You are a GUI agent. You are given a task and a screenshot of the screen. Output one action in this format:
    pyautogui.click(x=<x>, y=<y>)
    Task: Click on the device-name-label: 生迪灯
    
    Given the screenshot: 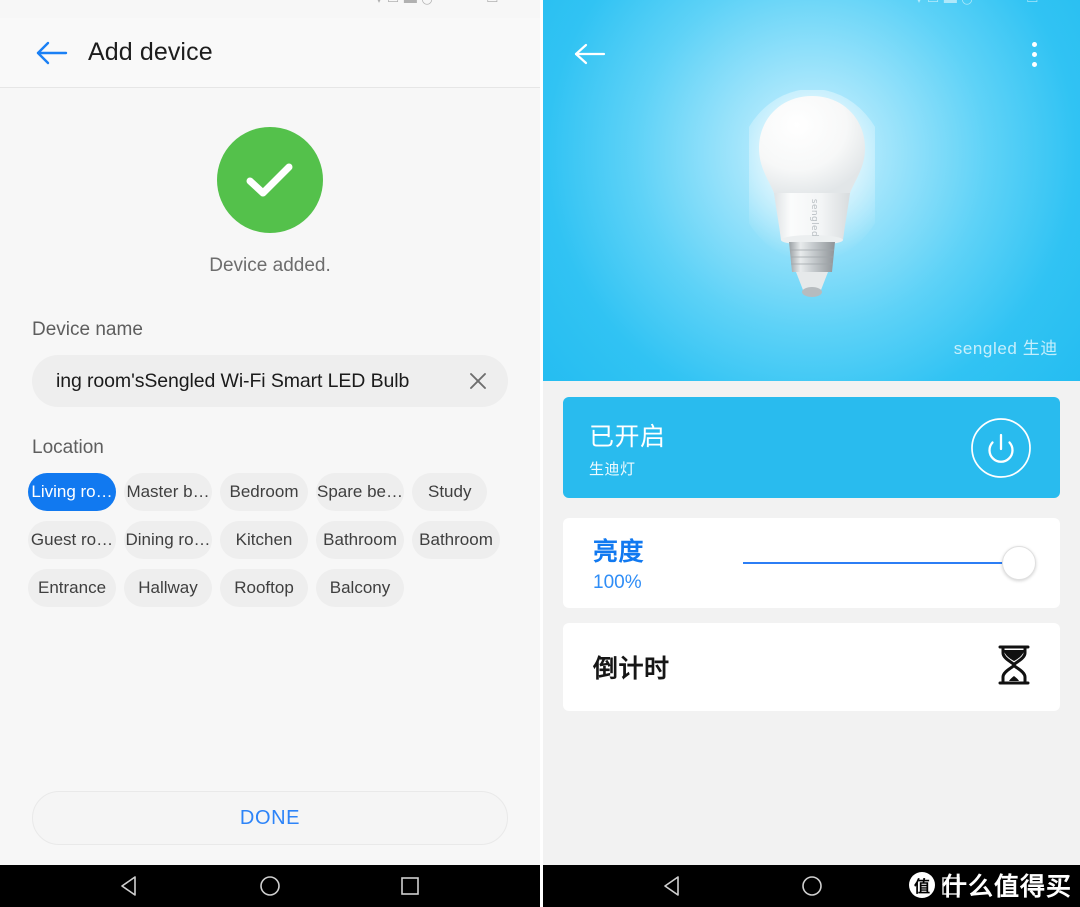 What is the action you would take?
    pyautogui.click(x=612, y=469)
    